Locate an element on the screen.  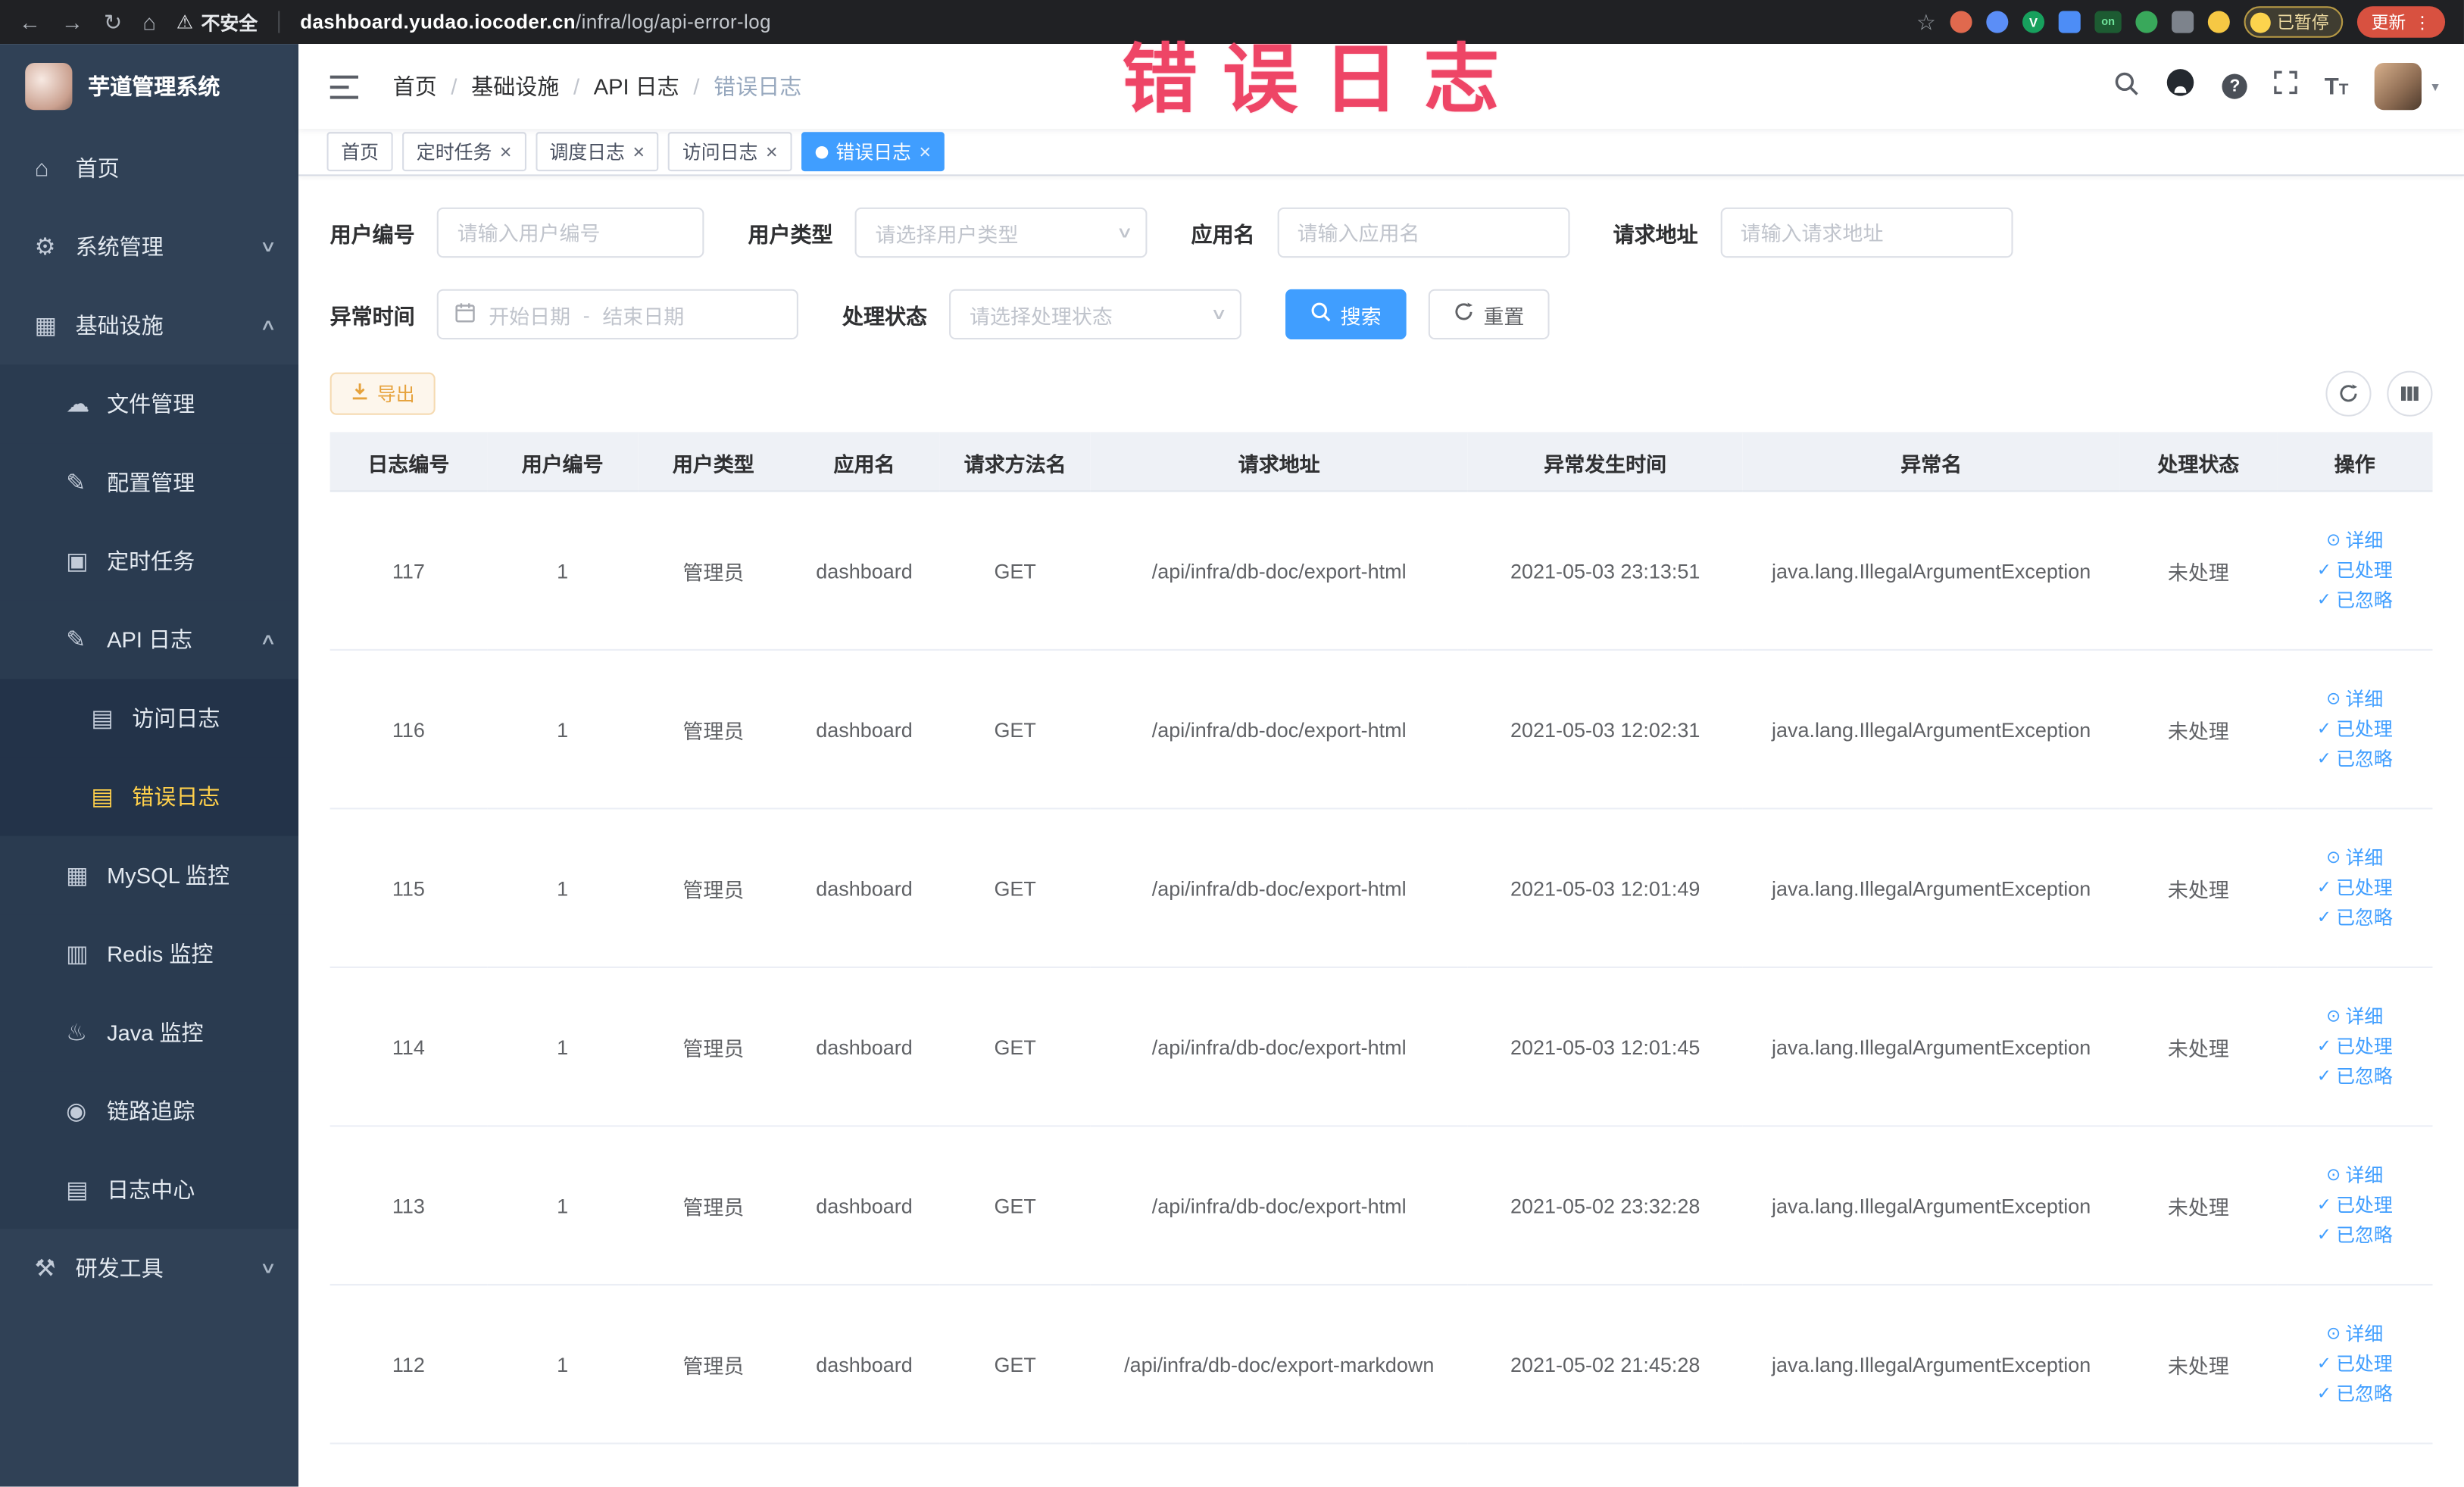
browser-home-button: ⌂ is located at coordinates (149, 22).